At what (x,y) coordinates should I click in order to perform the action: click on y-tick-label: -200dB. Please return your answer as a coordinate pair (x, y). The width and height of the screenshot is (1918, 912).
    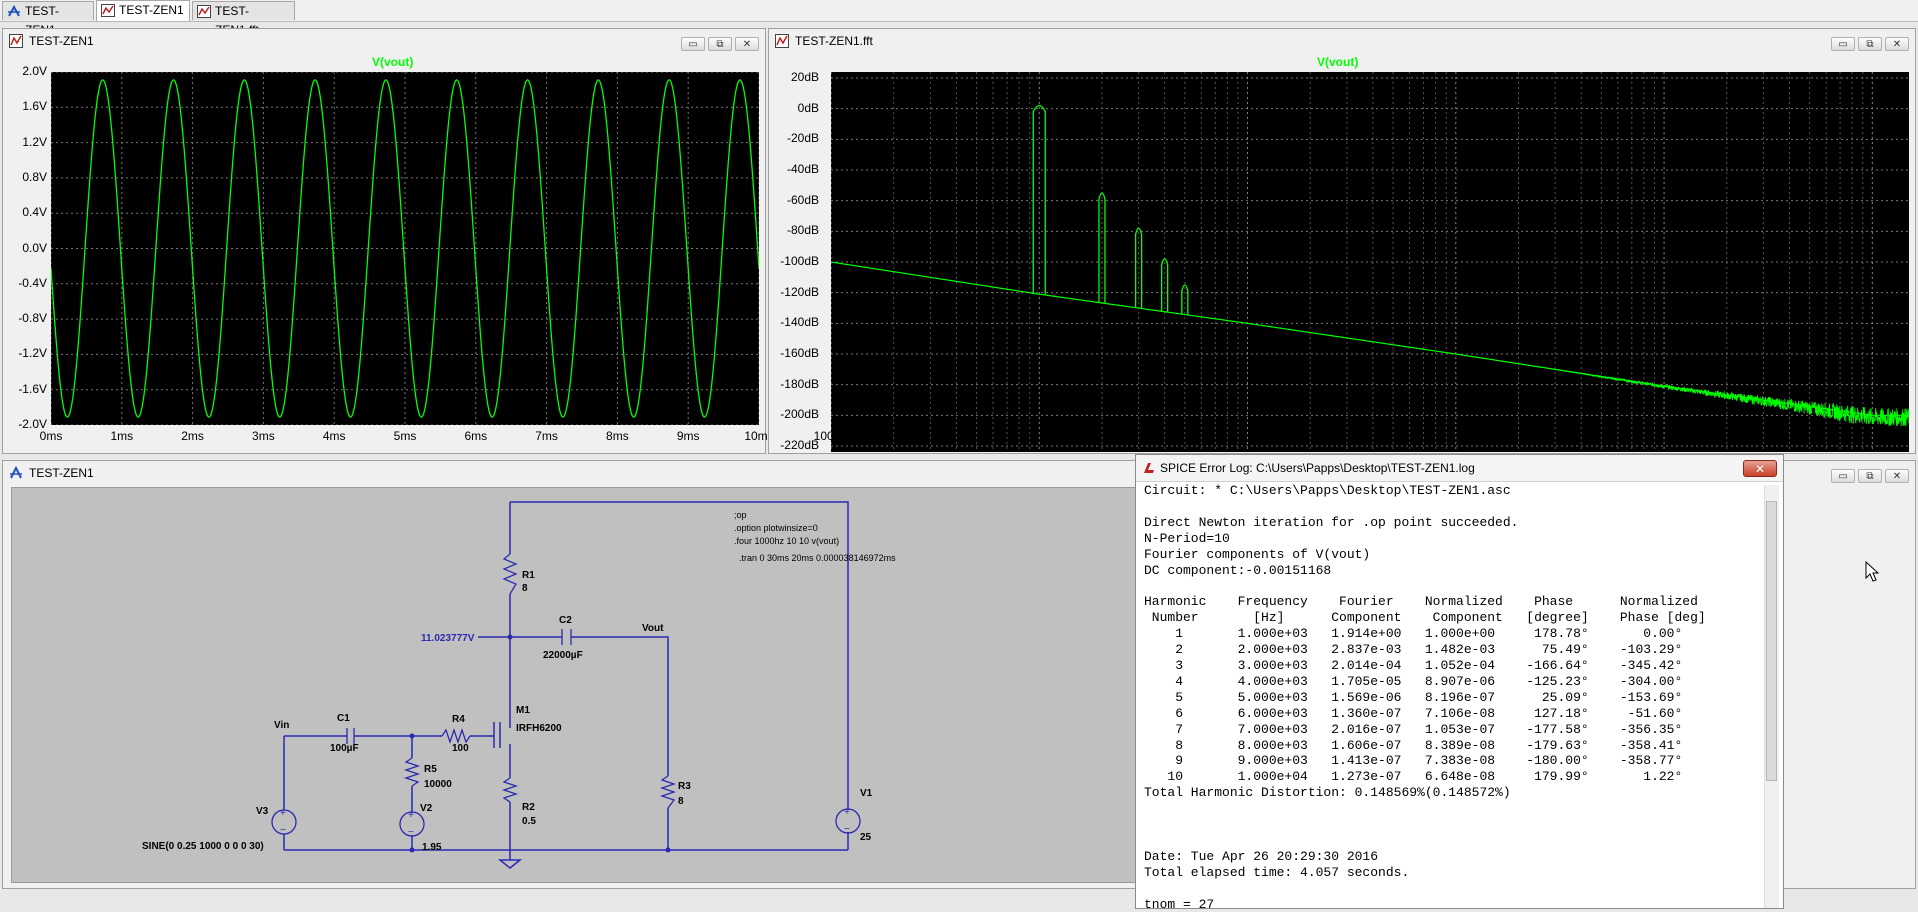
    Looking at the image, I should click on (799, 414).